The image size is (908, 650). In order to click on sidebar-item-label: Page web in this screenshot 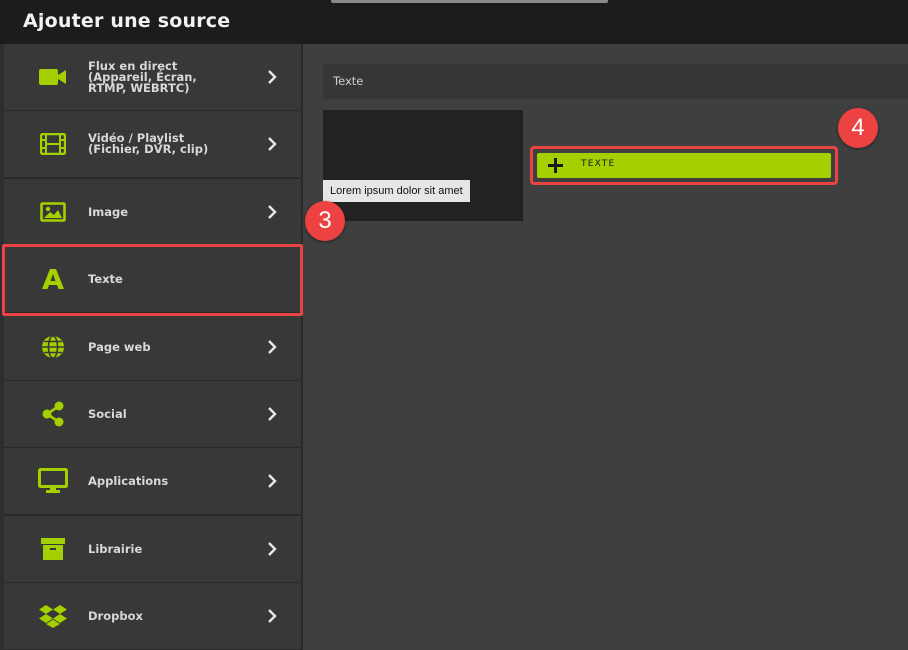, I will do `click(119, 346)`.